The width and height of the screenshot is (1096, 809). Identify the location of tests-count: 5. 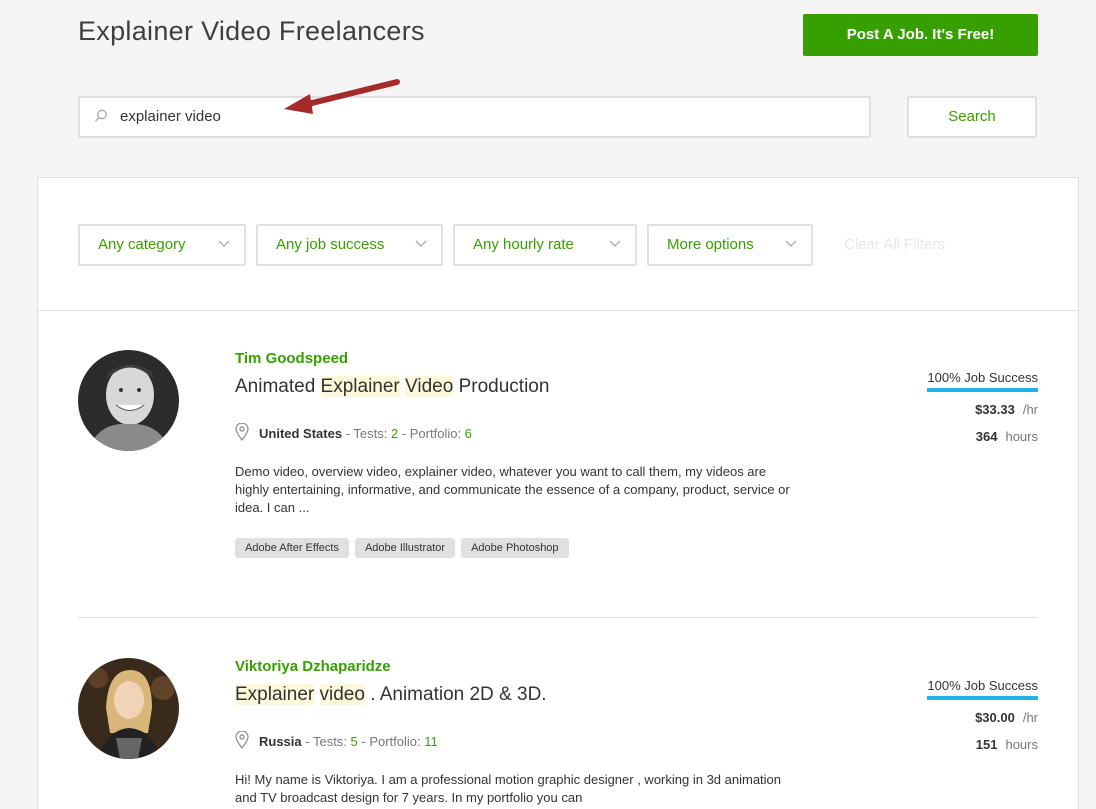
(354, 741).